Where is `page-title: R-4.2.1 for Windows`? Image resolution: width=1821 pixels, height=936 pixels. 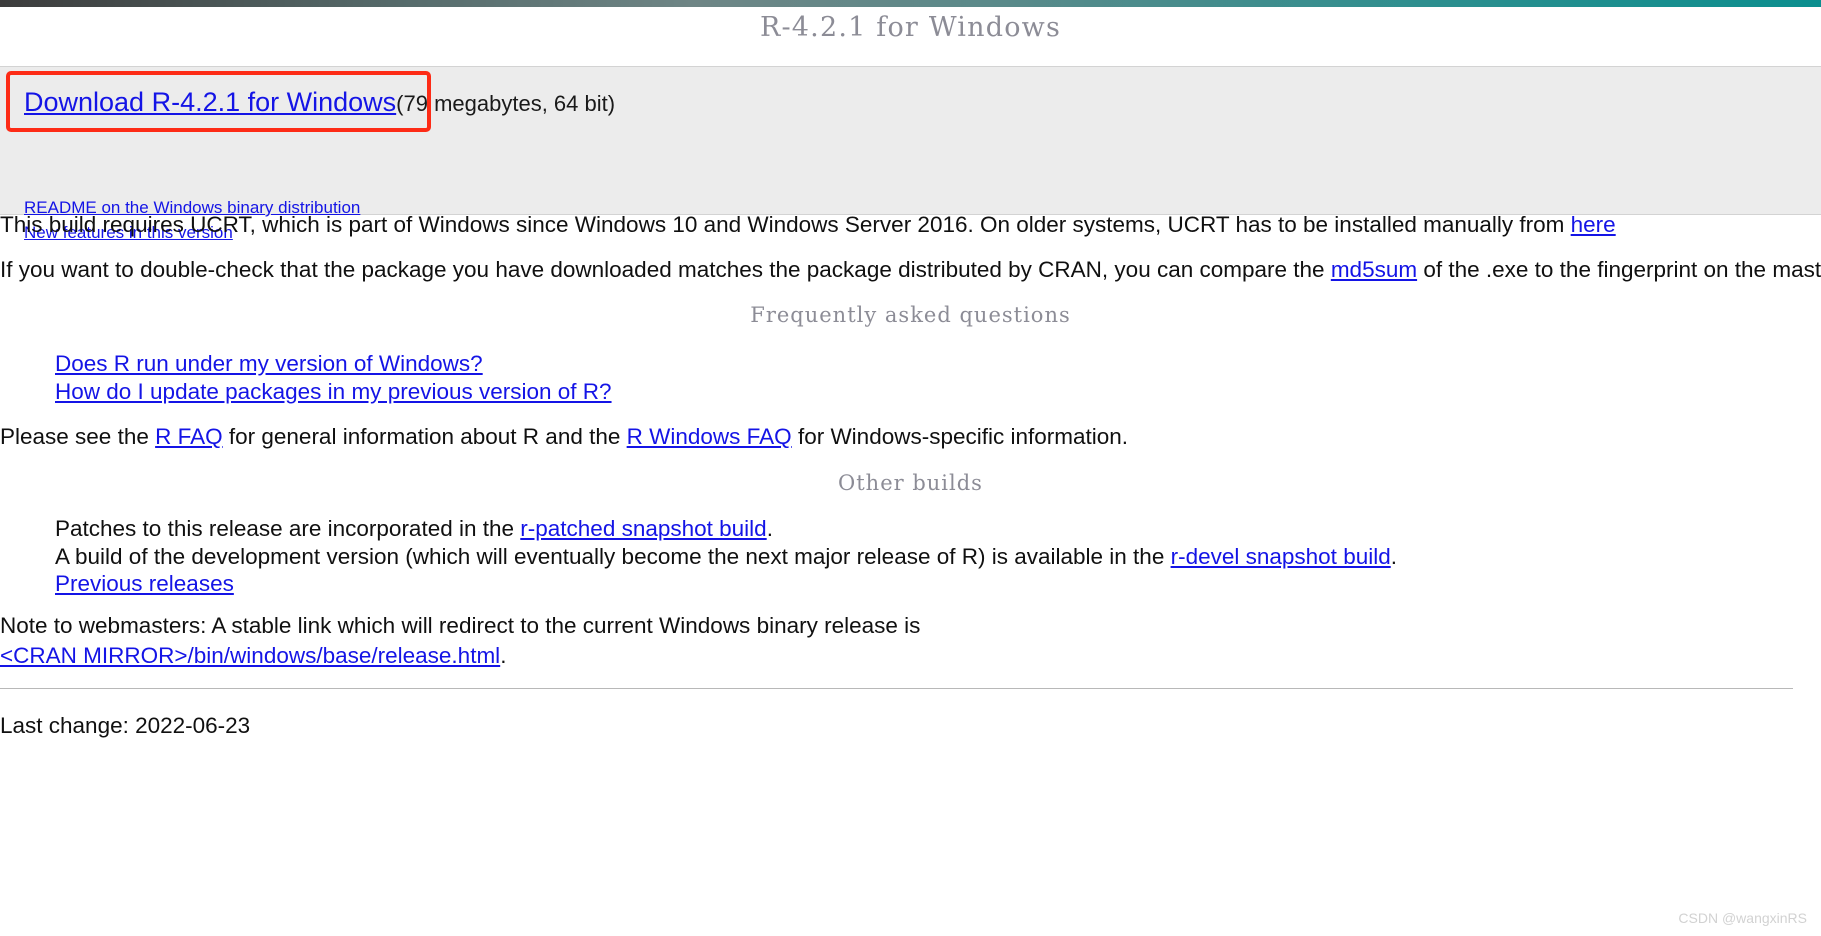 page-title: R-4.2.1 for Windows is located at coordinates (910, 27).